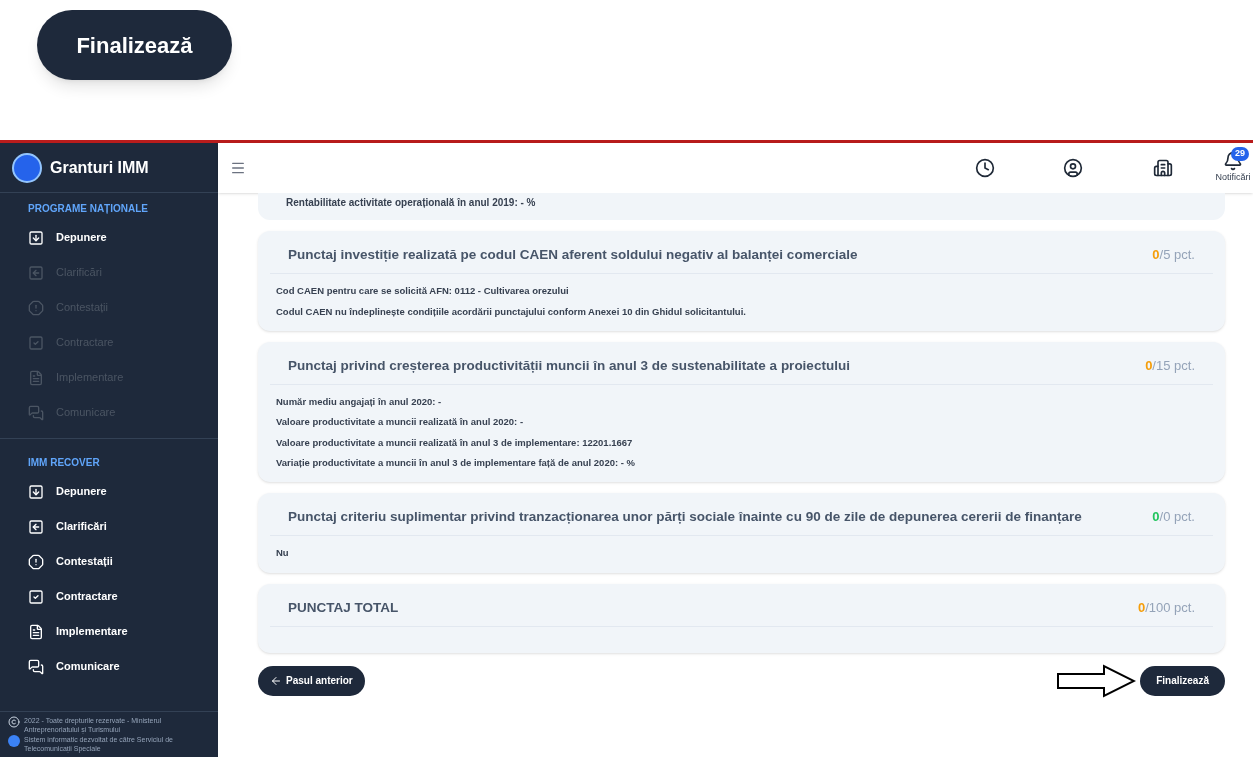 Image resolution: width=1253 pixels, height=757 pixels. What do you see at coordinates (685, 517) in the screenshot?
I see `card-title: Punctaj criteriu suplimentar privind tranzacționarea unor părți sociale înainte cu 90 de zile de depunerea cererii de finanțare` at bounding box center [685, 517].